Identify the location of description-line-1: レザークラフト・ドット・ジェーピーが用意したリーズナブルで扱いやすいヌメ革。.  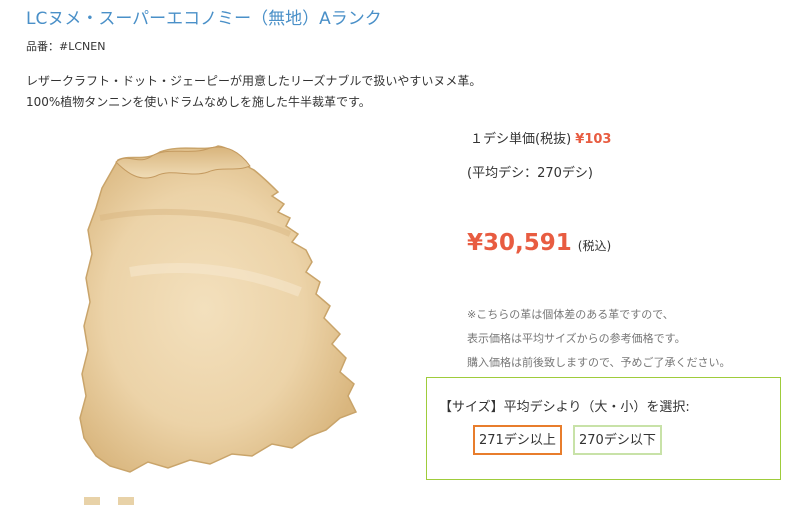
(254, 81).